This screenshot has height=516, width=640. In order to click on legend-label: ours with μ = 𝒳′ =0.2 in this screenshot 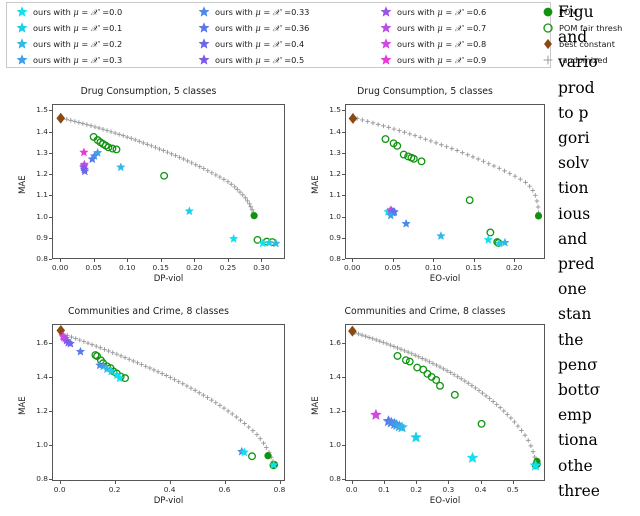, I will do `click(78, 44)`.